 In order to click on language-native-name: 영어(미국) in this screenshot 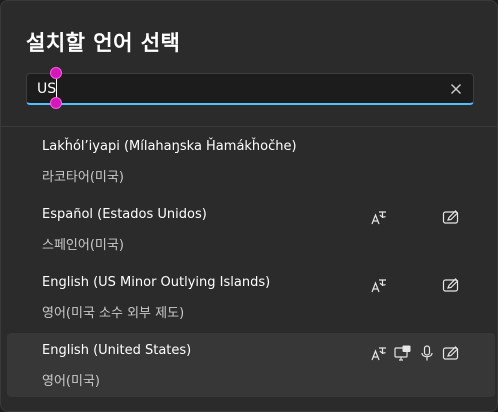, I will do `click(71, 381)`.